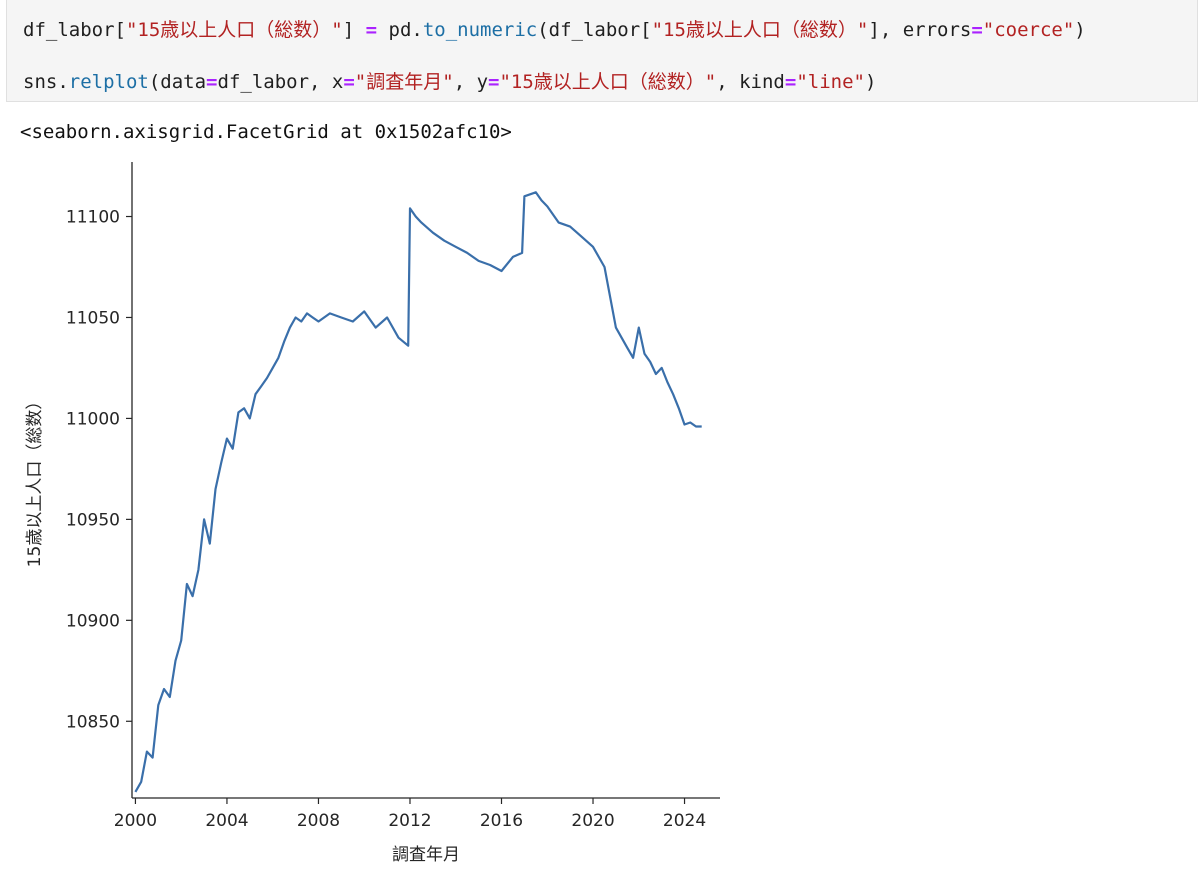  What do you see at coordinates (501, 821) in the screenshot?
I see `x-tick-label: 2016` at bounding box center [501, 821].